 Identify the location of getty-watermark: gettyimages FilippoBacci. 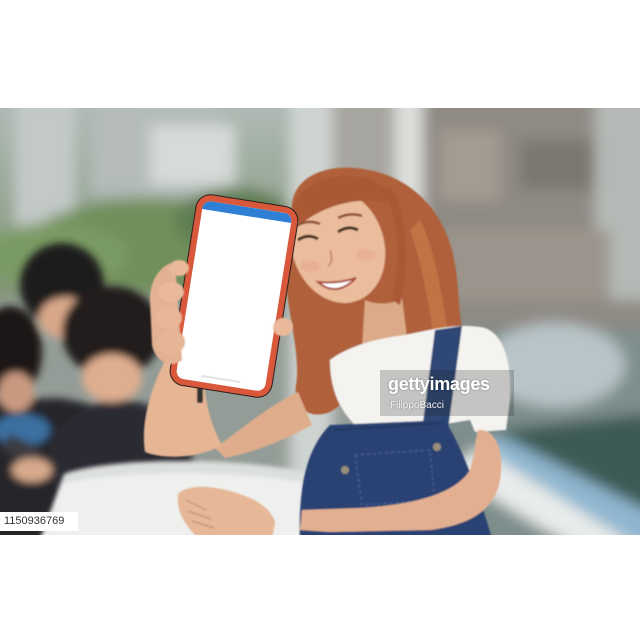
(447, 393).